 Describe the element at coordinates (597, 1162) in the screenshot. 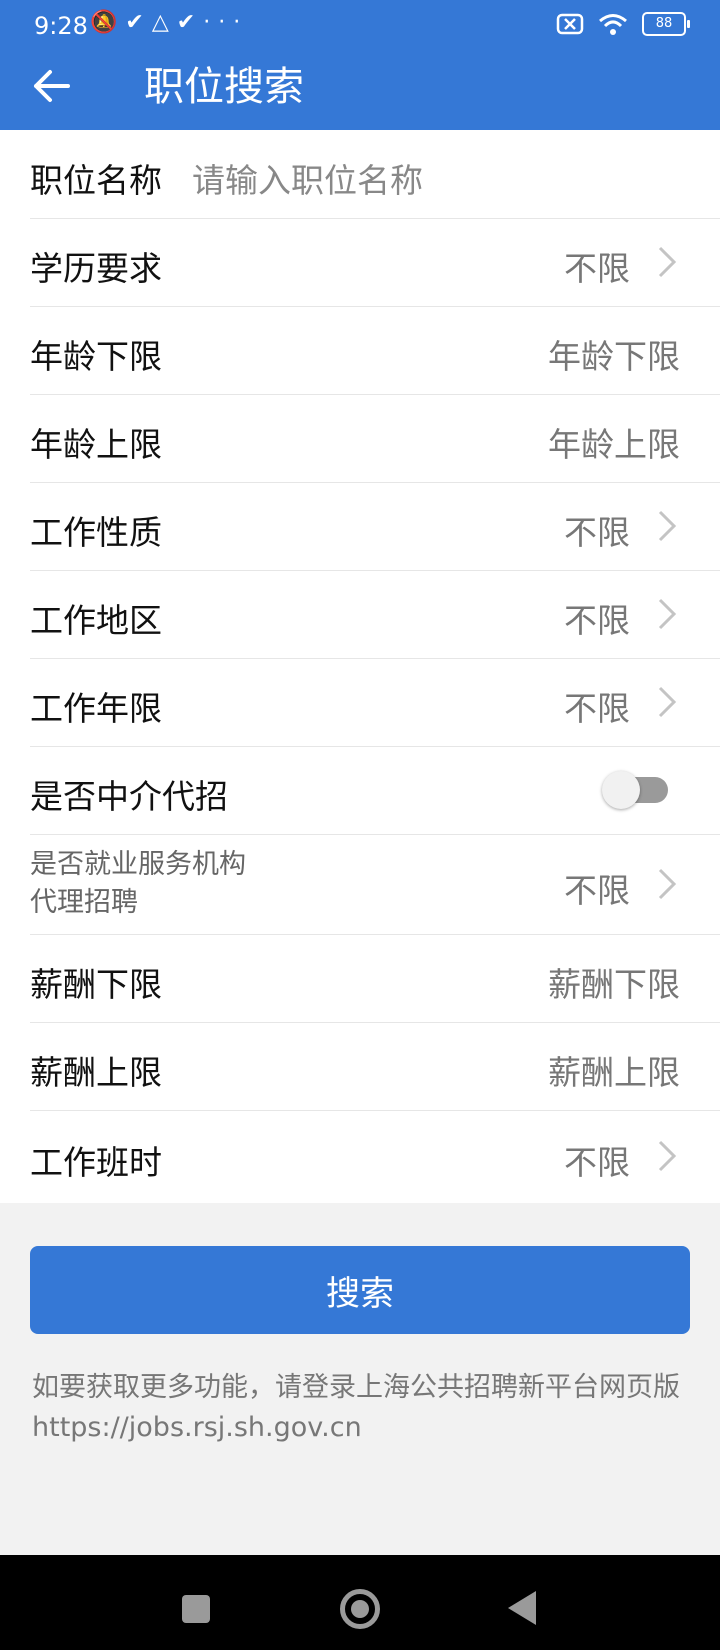

I see `shift-value: 不限` at that location.